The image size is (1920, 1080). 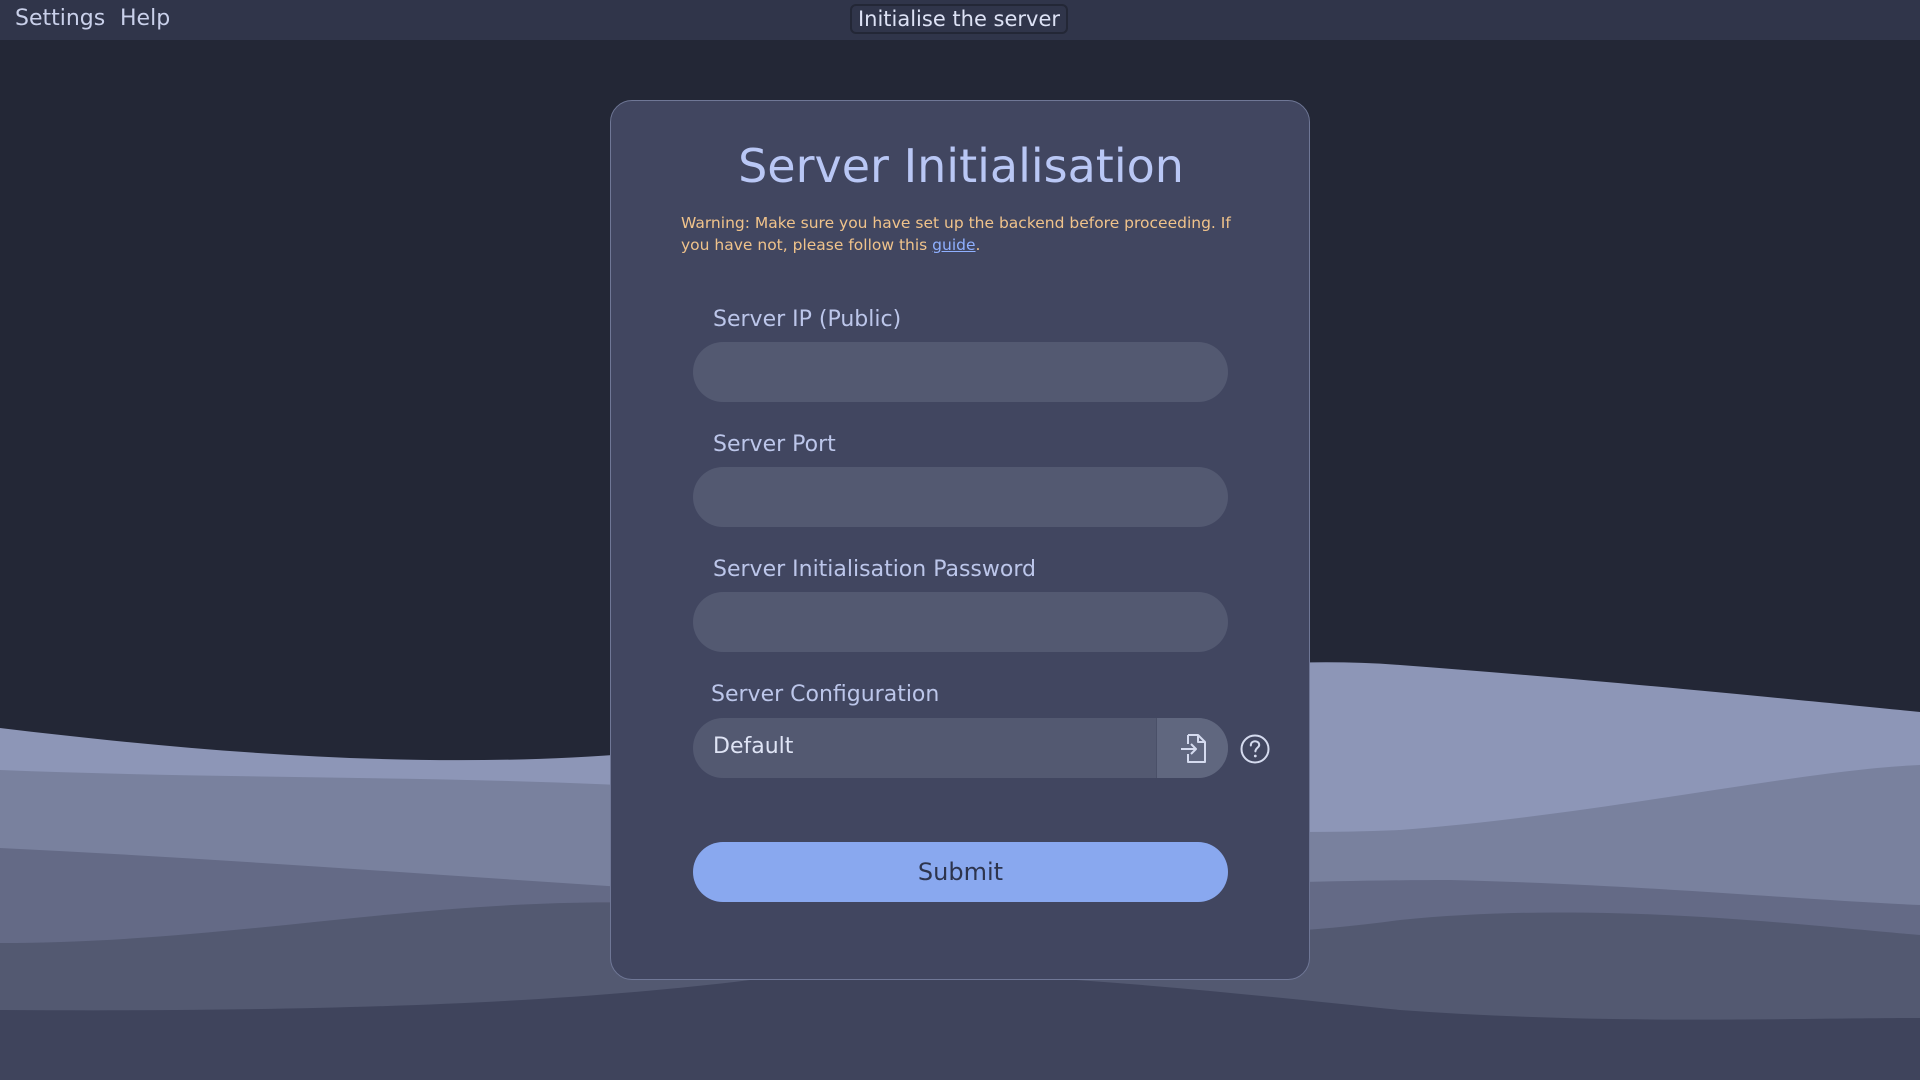 I want to click on server-config-label: Server Configuration, so click(x=825, y=694).